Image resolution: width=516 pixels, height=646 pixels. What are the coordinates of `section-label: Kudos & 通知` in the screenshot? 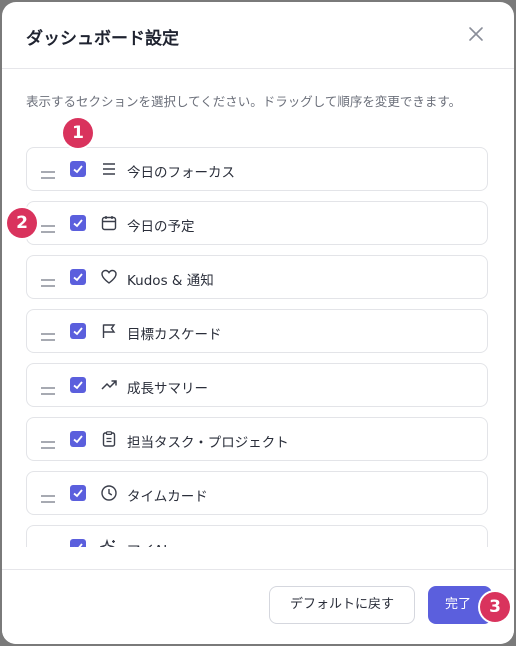 It's located at (170, 281).